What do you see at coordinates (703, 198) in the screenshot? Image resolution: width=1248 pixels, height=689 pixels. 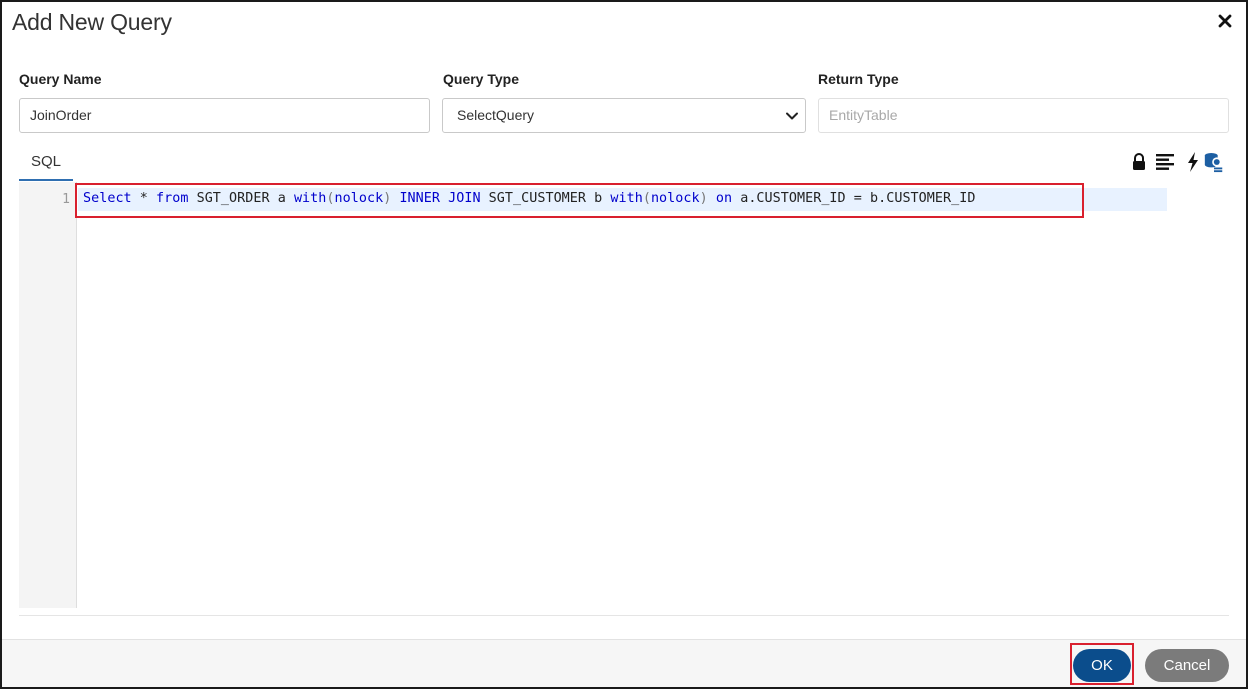 I see `sql-paren: )` at bounding box center [703, 198].